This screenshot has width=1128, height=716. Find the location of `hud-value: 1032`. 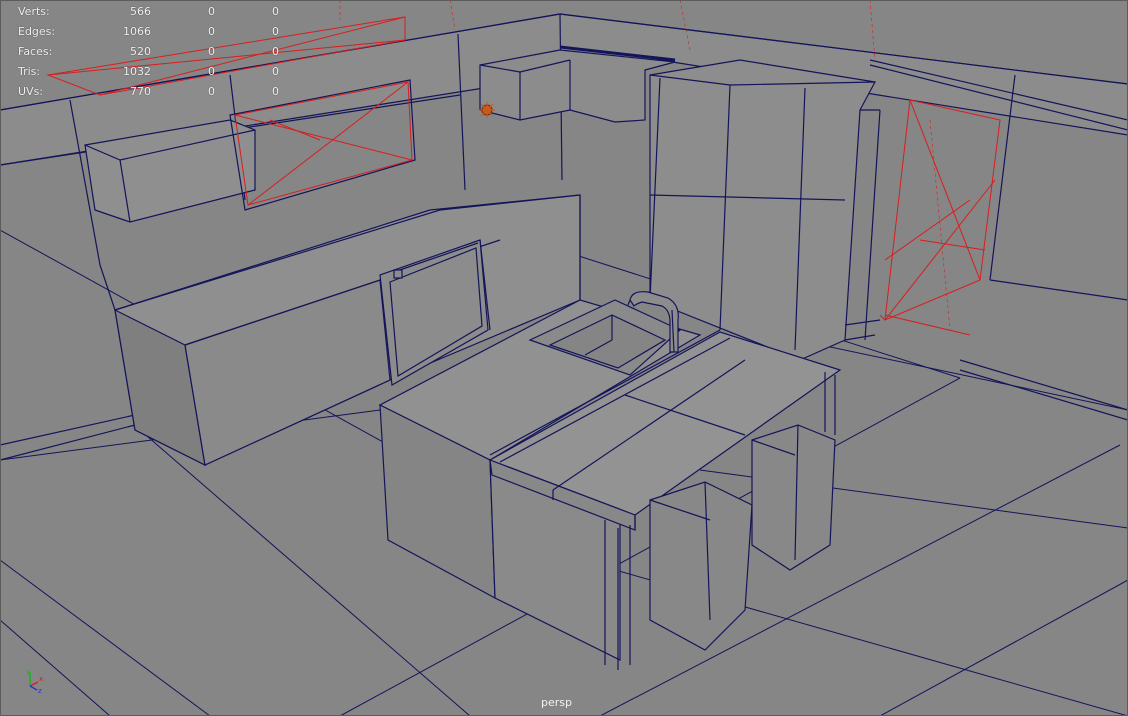

hud-value: 1032 is located at coordinates (137, 71).